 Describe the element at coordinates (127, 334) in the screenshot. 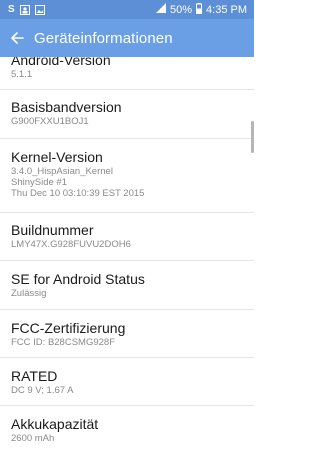

I see `list-item-fcc-certification: FCC-Zertifizierung FCC ID: B28CSMG928F` at that location.